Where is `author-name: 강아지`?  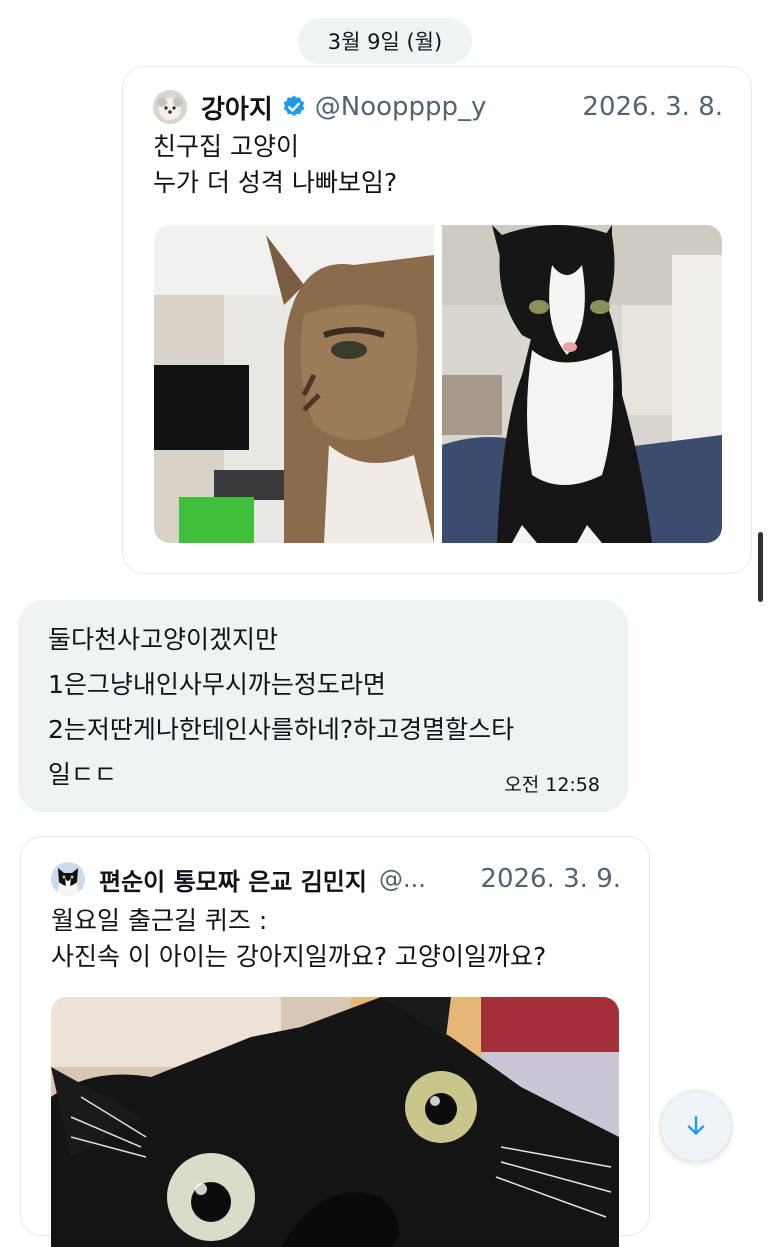 author-name: 강아지 is located at coordinates (237, 109).